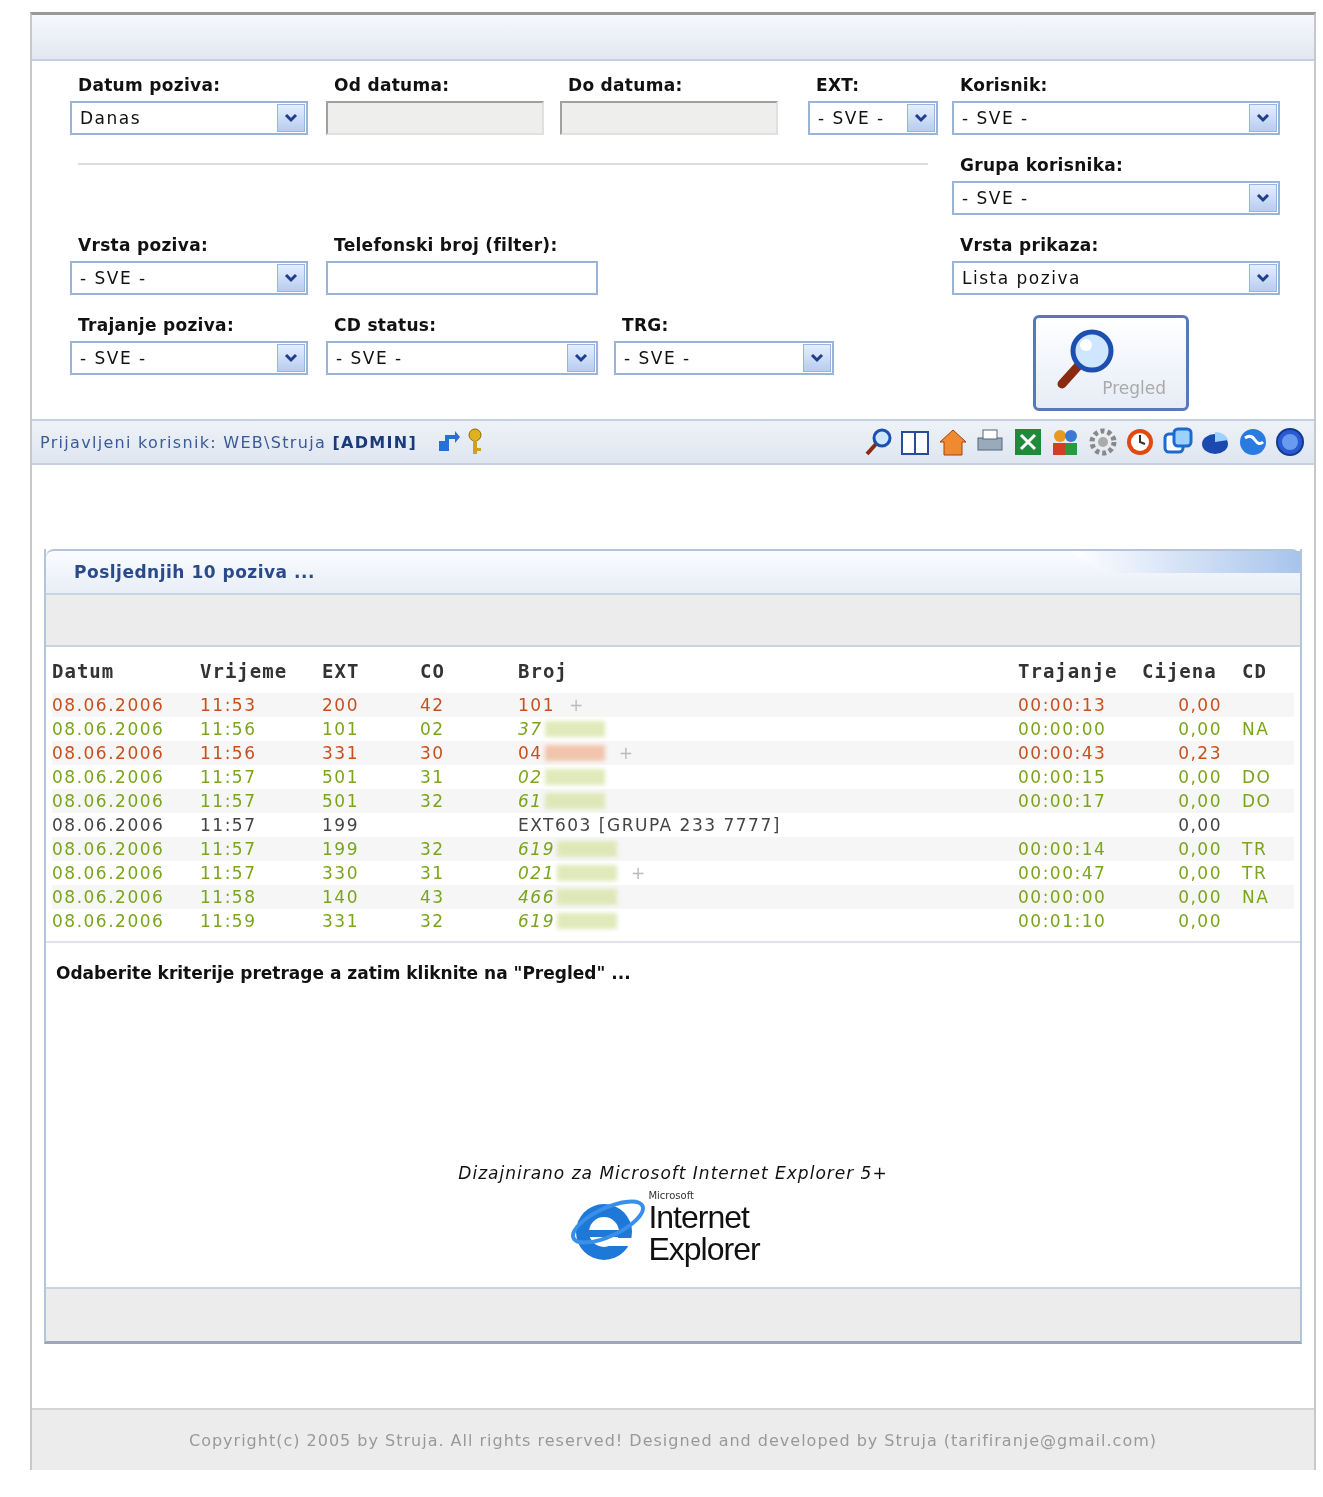 This screenshot has height=1497, width=1323. Describe the element at coordinates (530, 729) in the screenshot. I see `table-cell: 37` at that location.